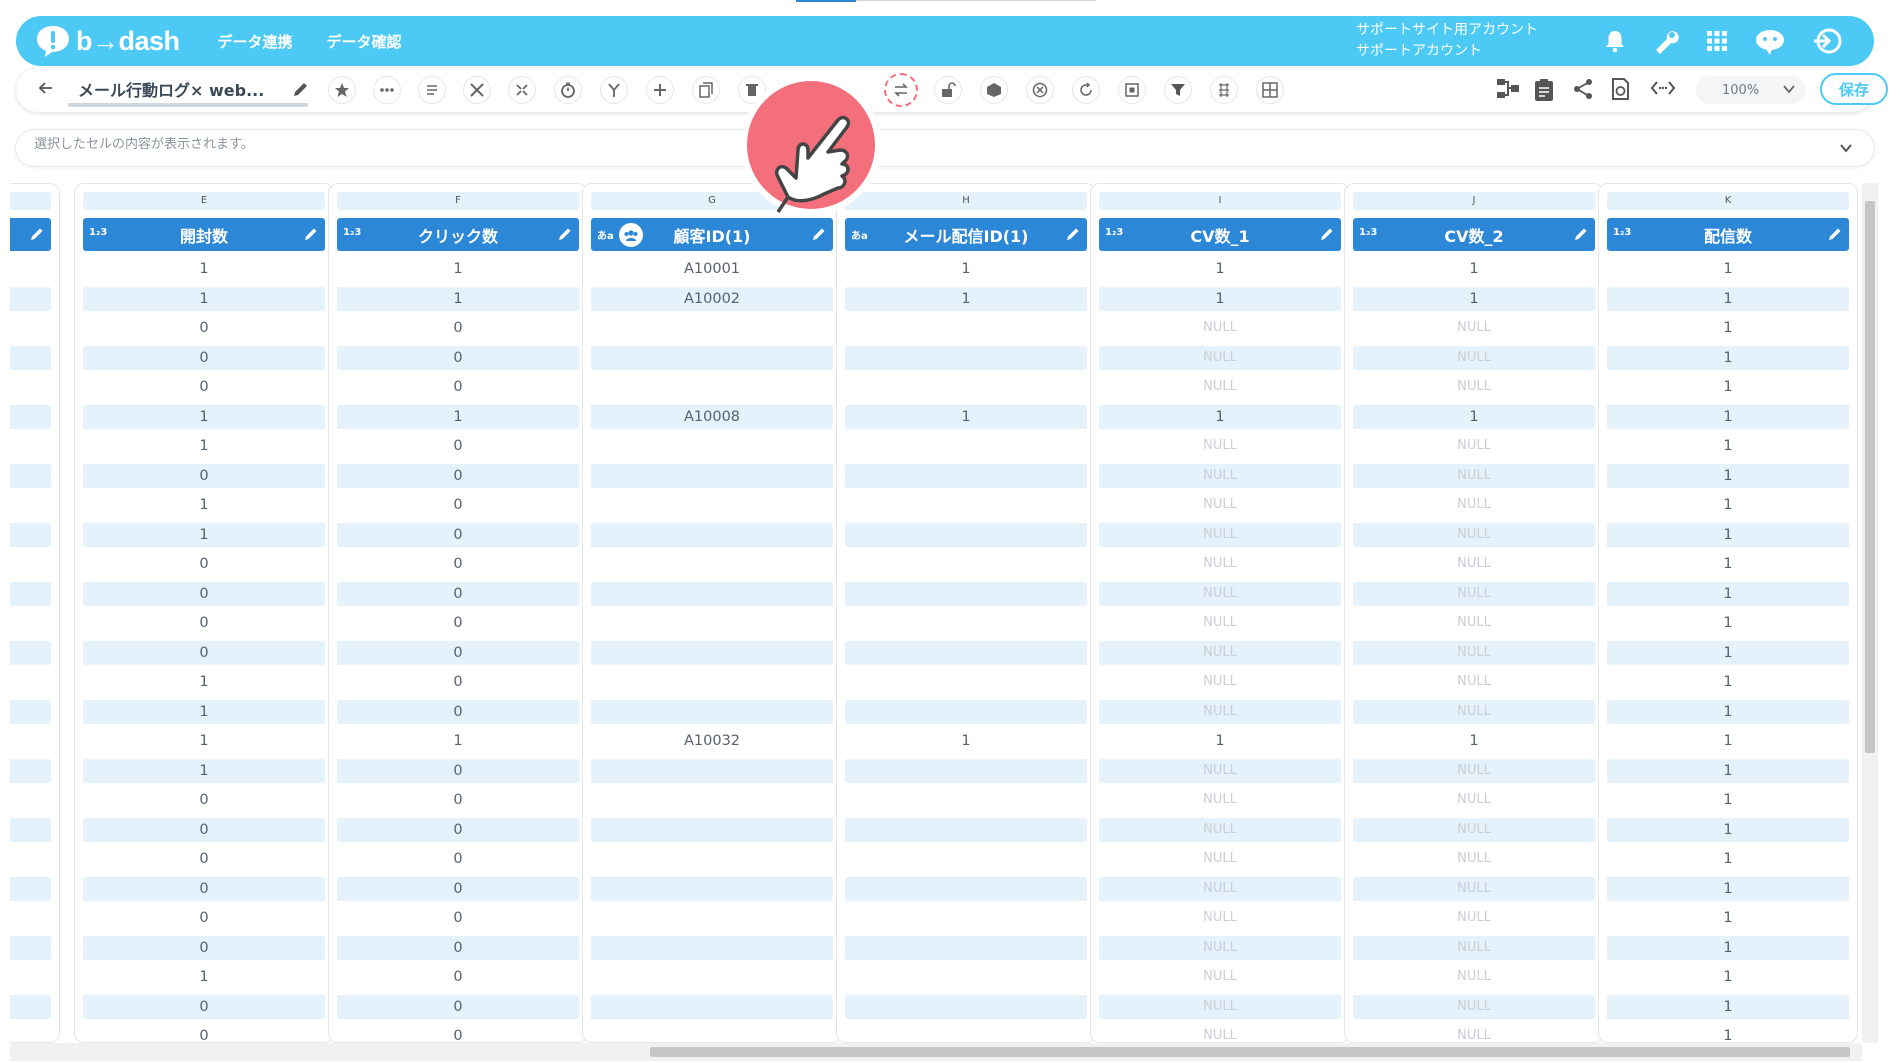  Describe the element at coordinates (1270, 90) in the screenshot. I see `table-icon` at that location.